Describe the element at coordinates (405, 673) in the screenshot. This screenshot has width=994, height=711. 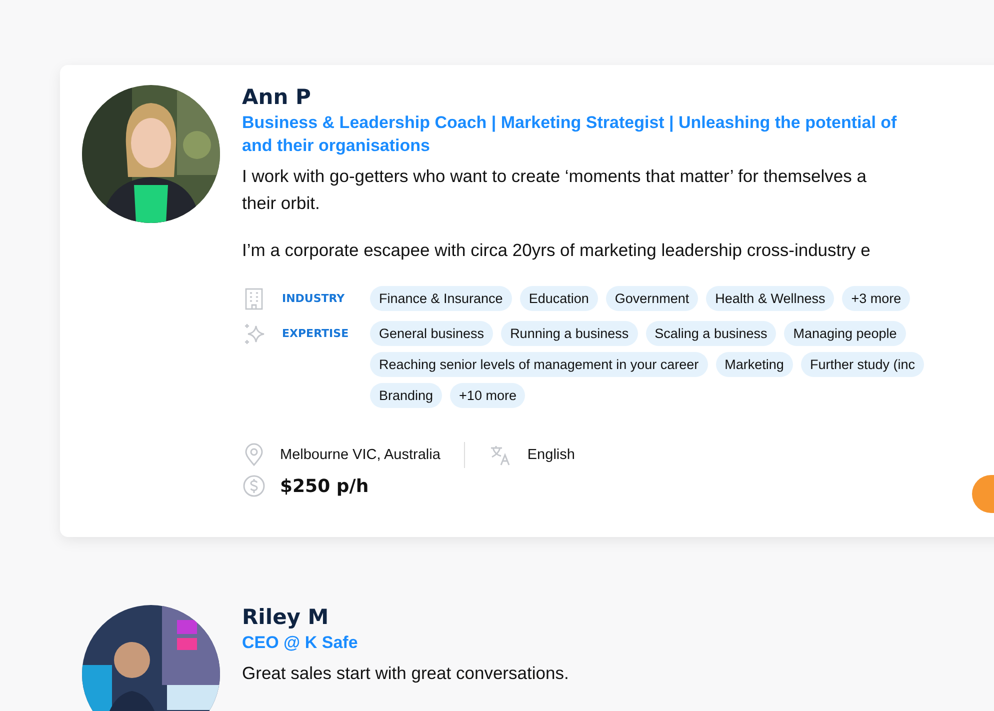
I see `bio-text: Great sales start with great conversations.` at that location.